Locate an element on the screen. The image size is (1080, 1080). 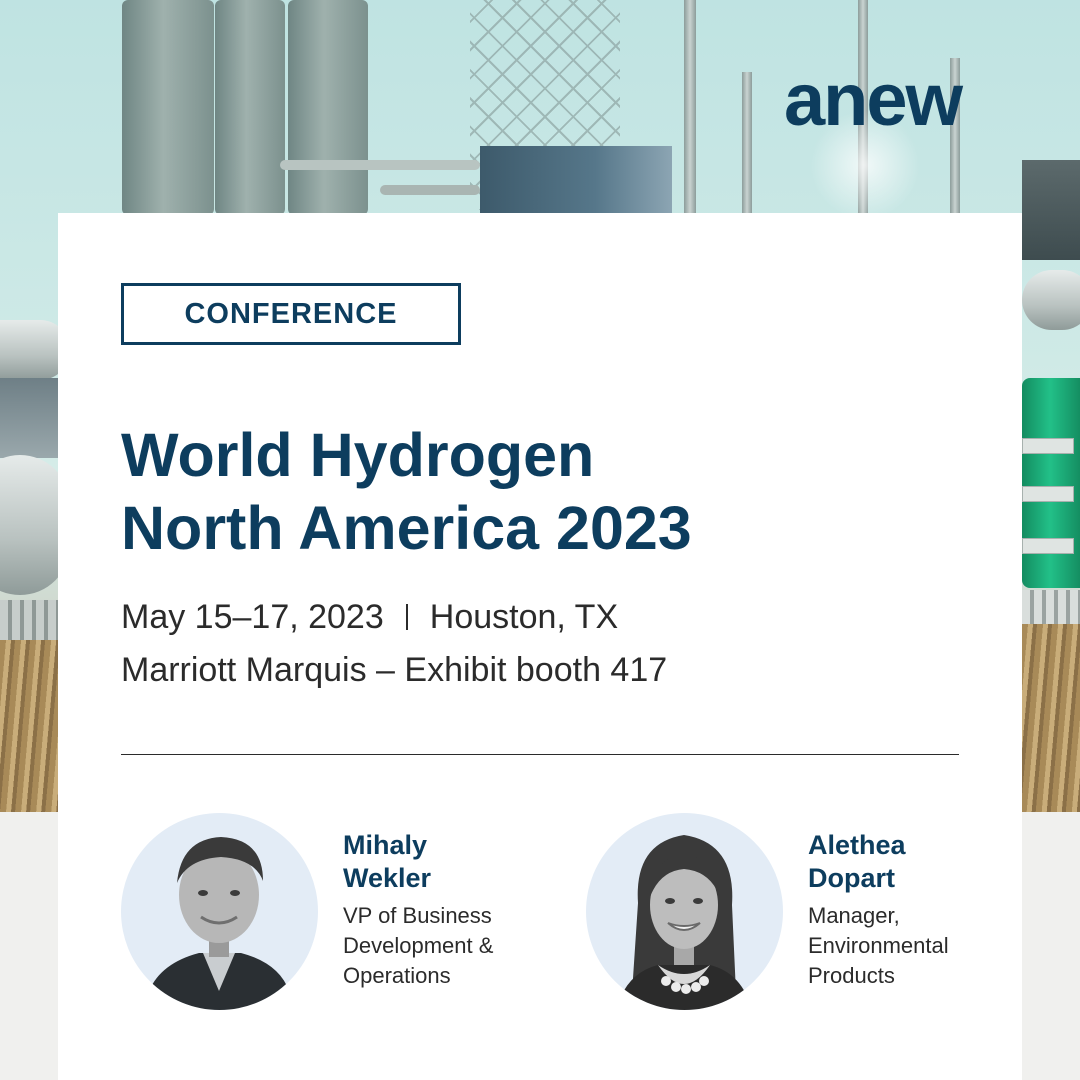
speaker-last-name: Wekler is located at coordinates (387, 878).